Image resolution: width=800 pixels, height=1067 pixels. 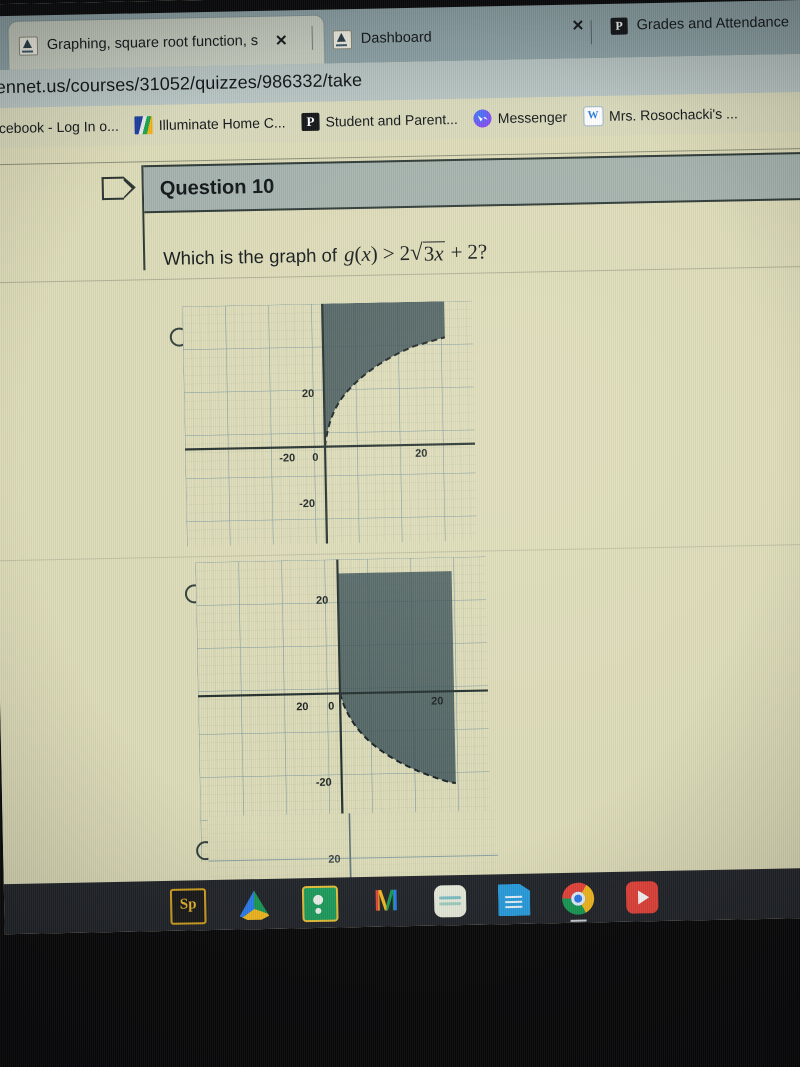 I want to click on chrome-icon, so click(x=578, y=902).